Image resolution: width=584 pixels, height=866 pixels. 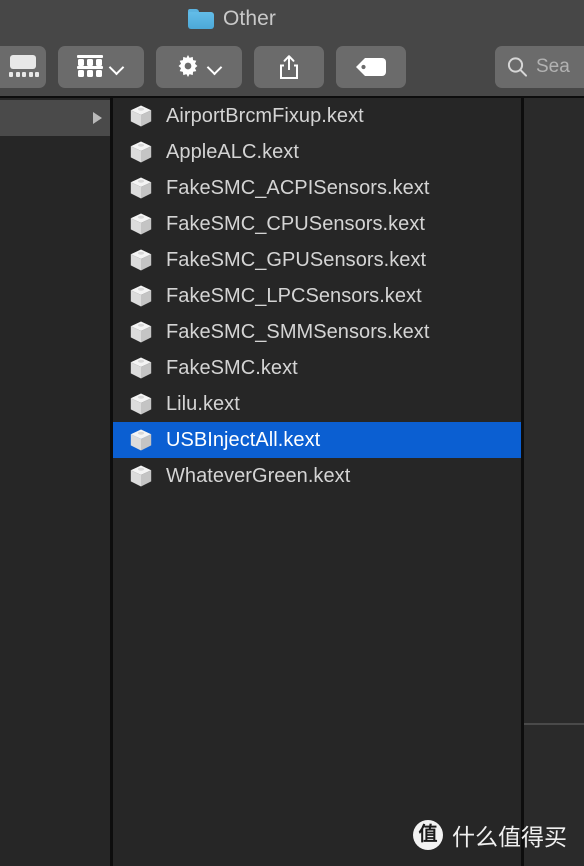 What do you see at coordinates (317, 152) in the screenshot?
I see `file-row: AppleALC.kext` at bounding box center [317, 152].